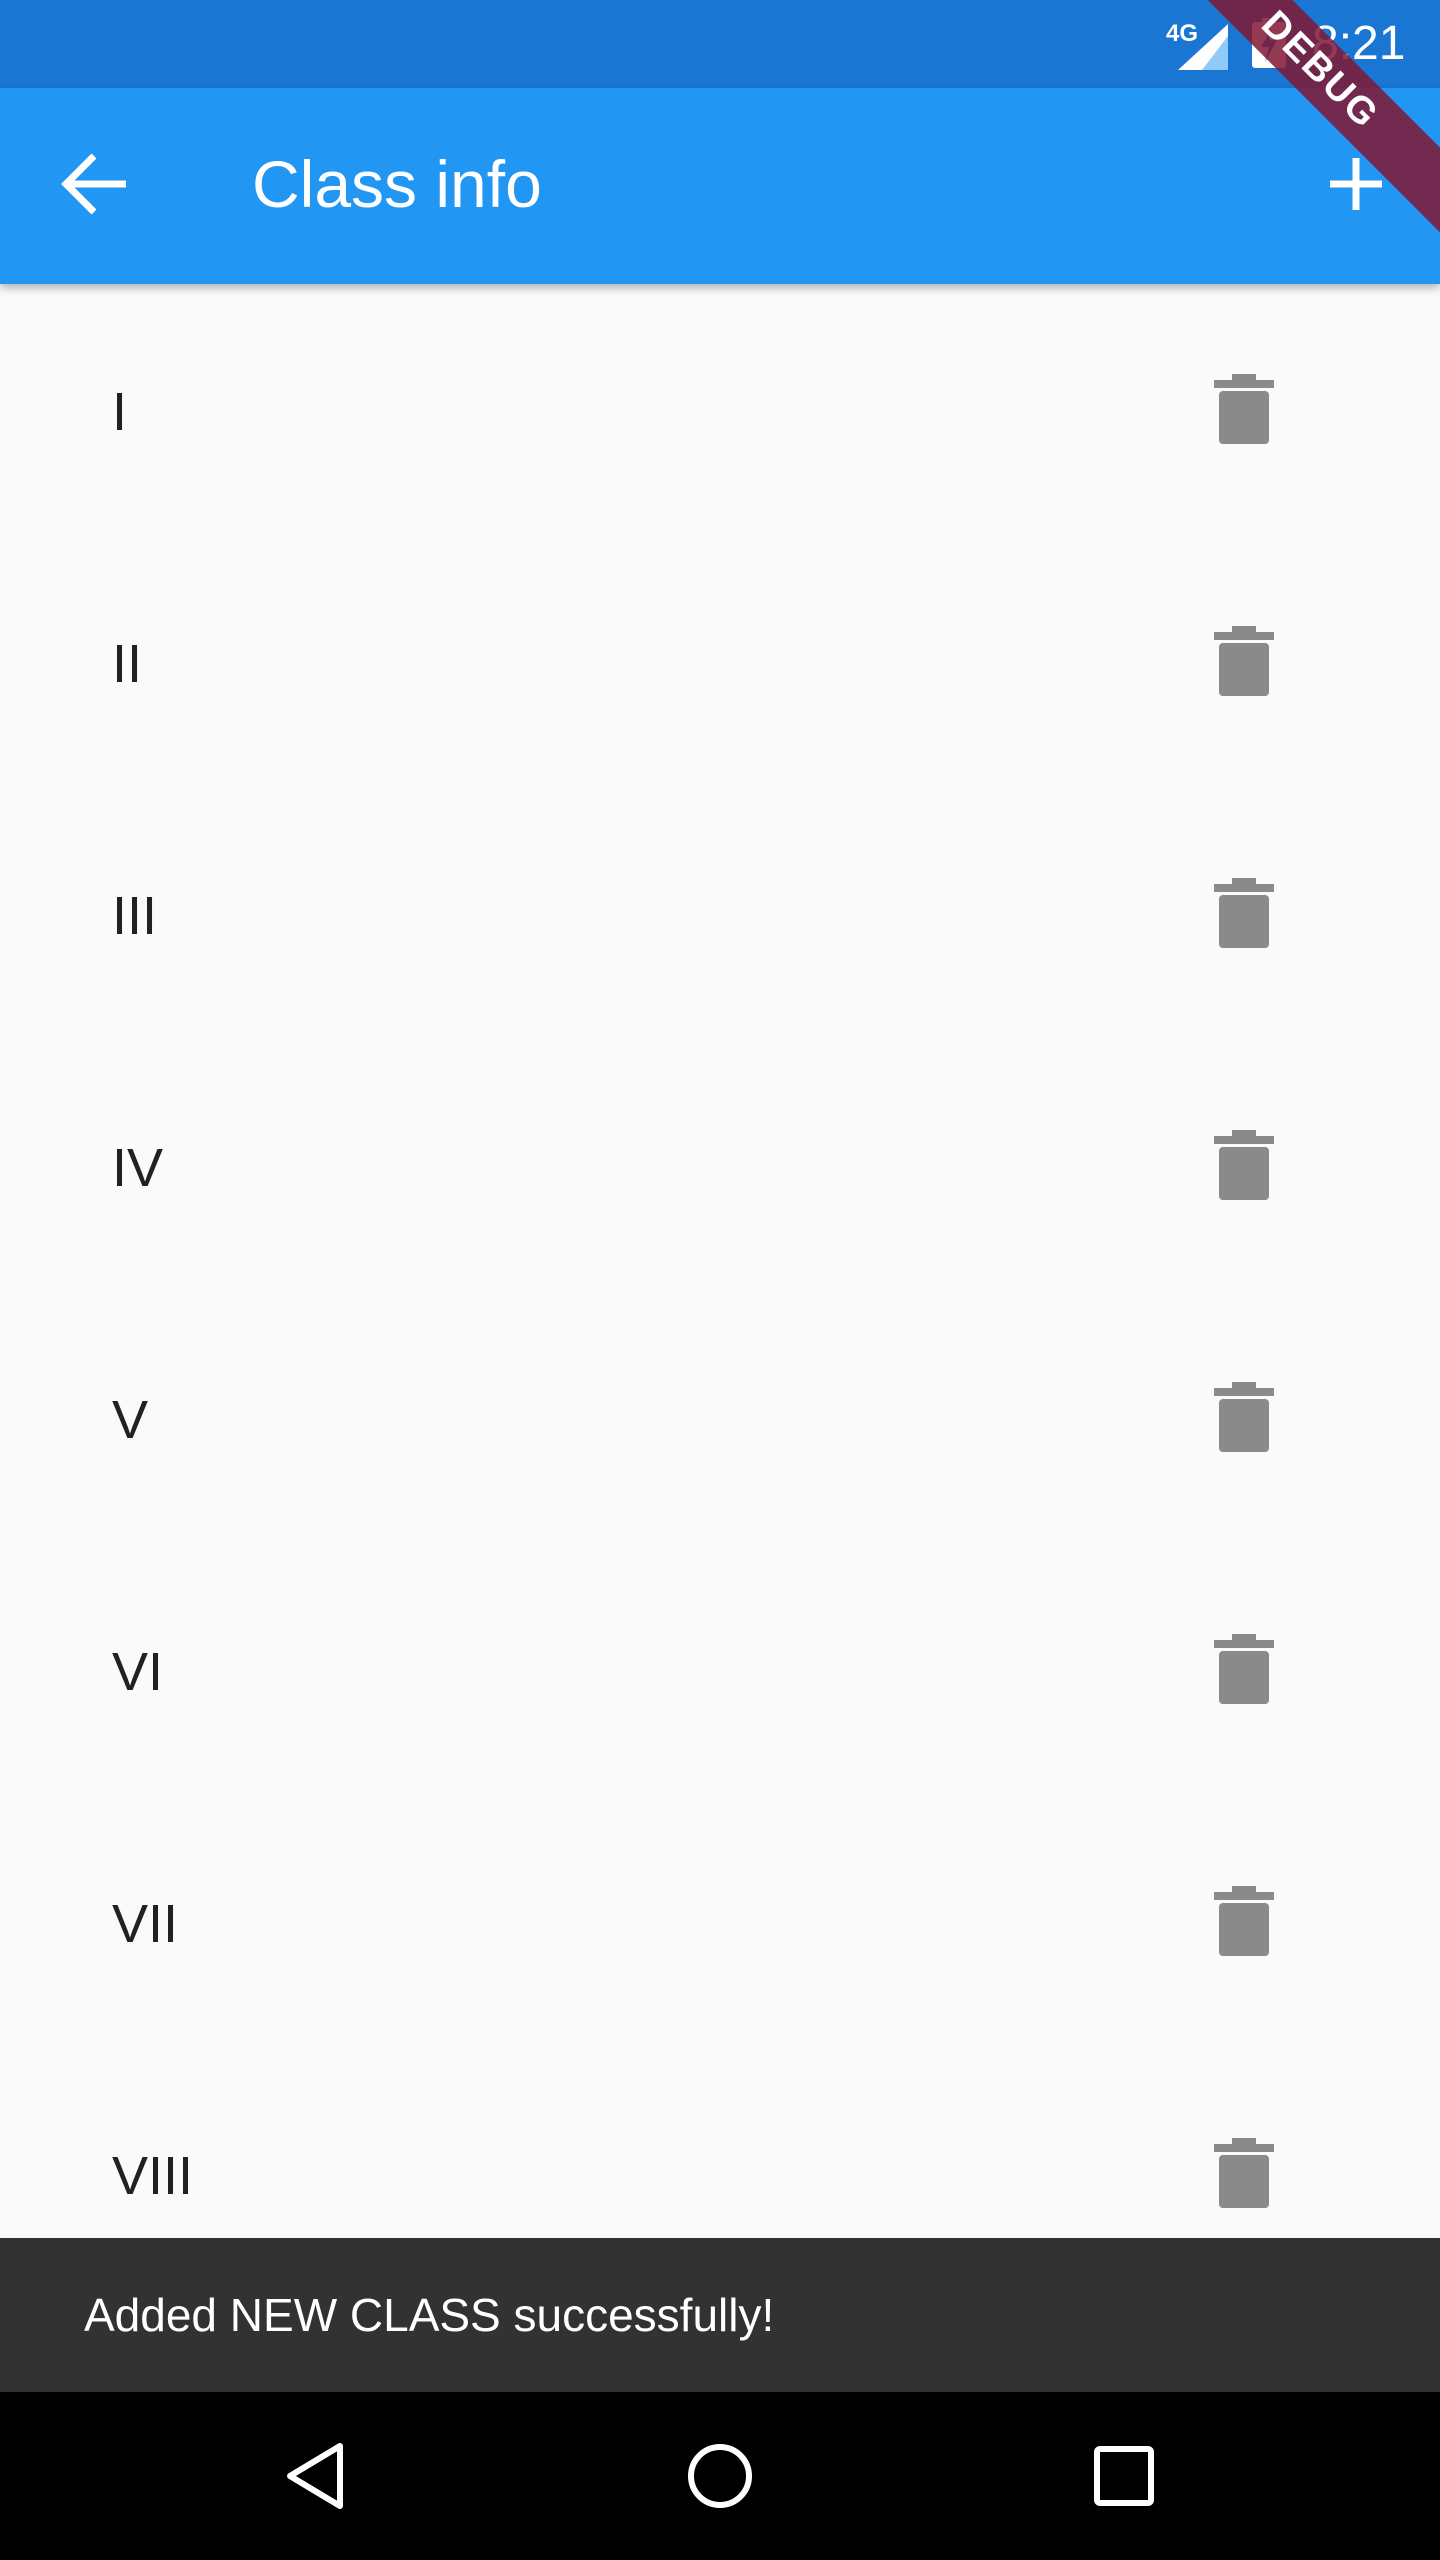 The width and height of the screenshot is (1440, 2560). I want to click on class-label: VI, so click(138, 1672).